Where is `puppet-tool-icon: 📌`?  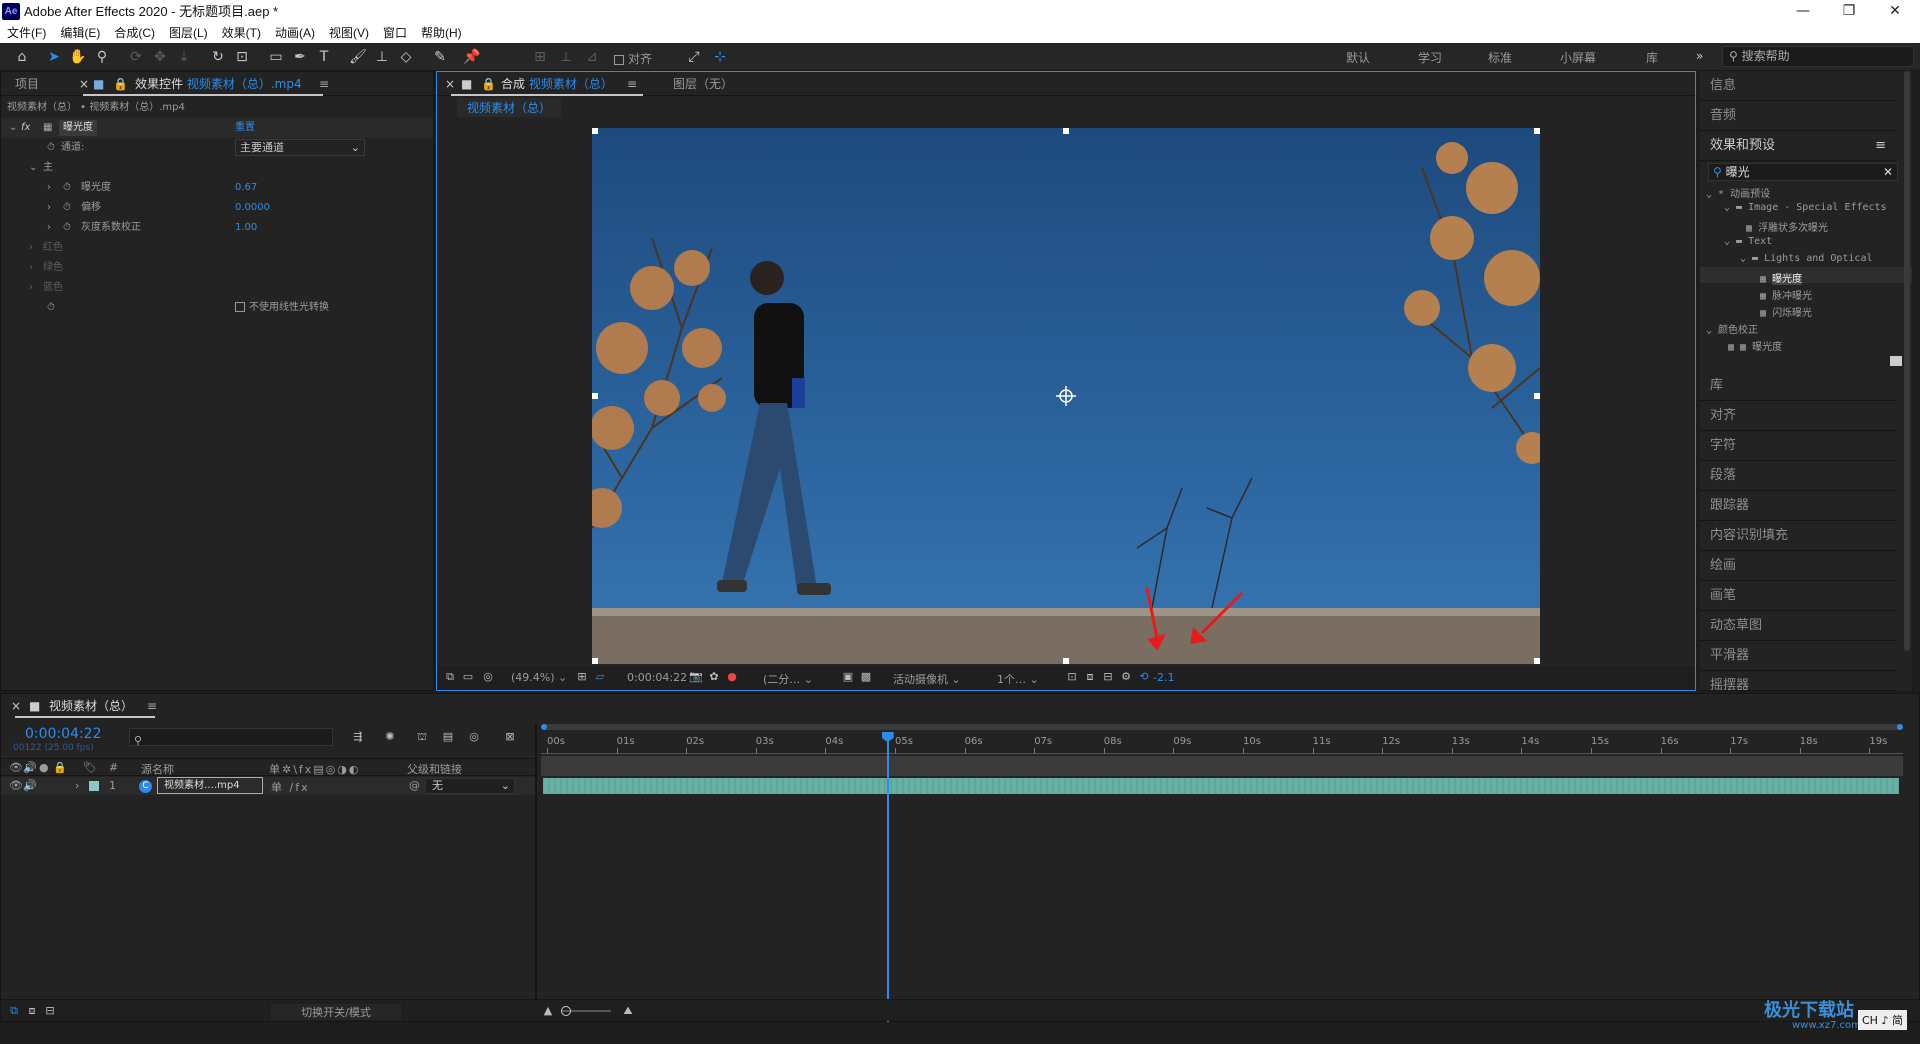
puppet-tool-icon: 📌 is located at coordinates (472, 57).